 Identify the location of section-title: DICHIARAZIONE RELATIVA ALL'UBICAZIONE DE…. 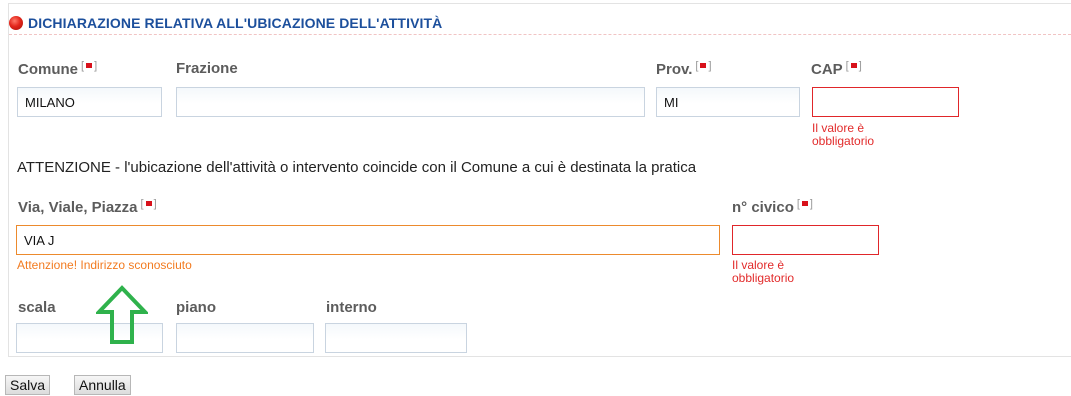
(235, 23).